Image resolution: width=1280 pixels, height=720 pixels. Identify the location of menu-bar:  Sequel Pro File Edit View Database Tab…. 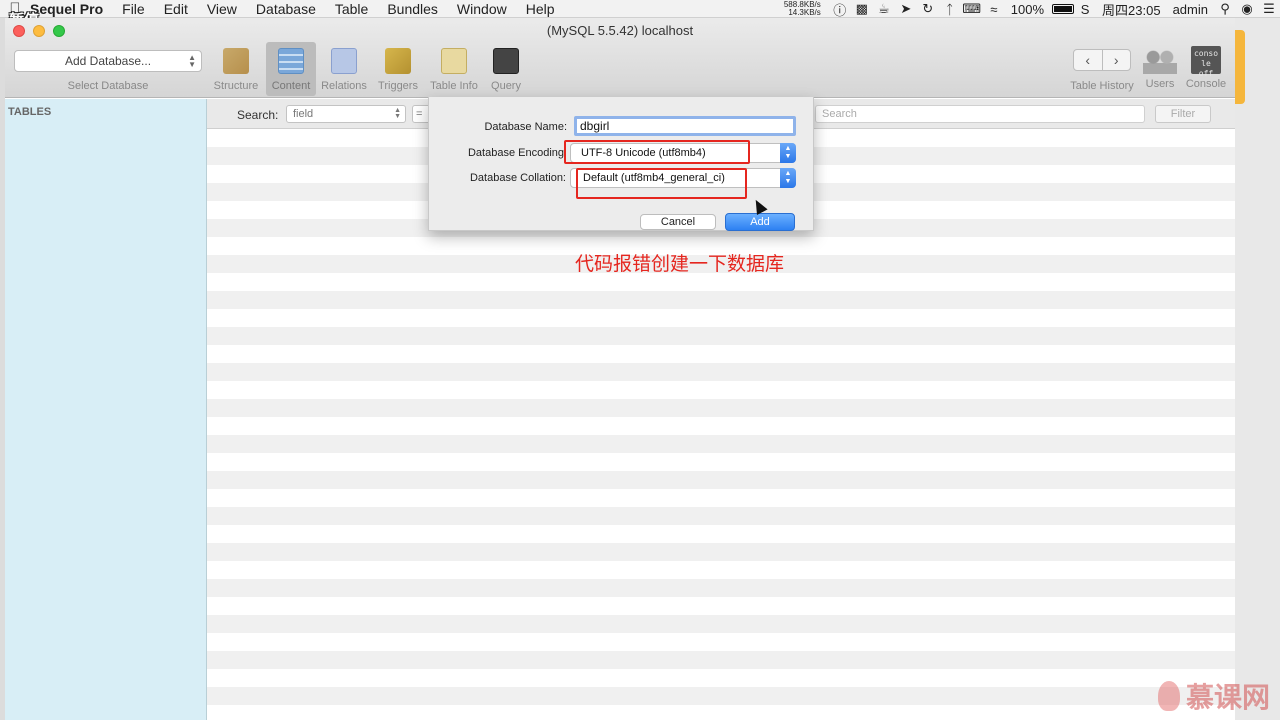
(640, 9).